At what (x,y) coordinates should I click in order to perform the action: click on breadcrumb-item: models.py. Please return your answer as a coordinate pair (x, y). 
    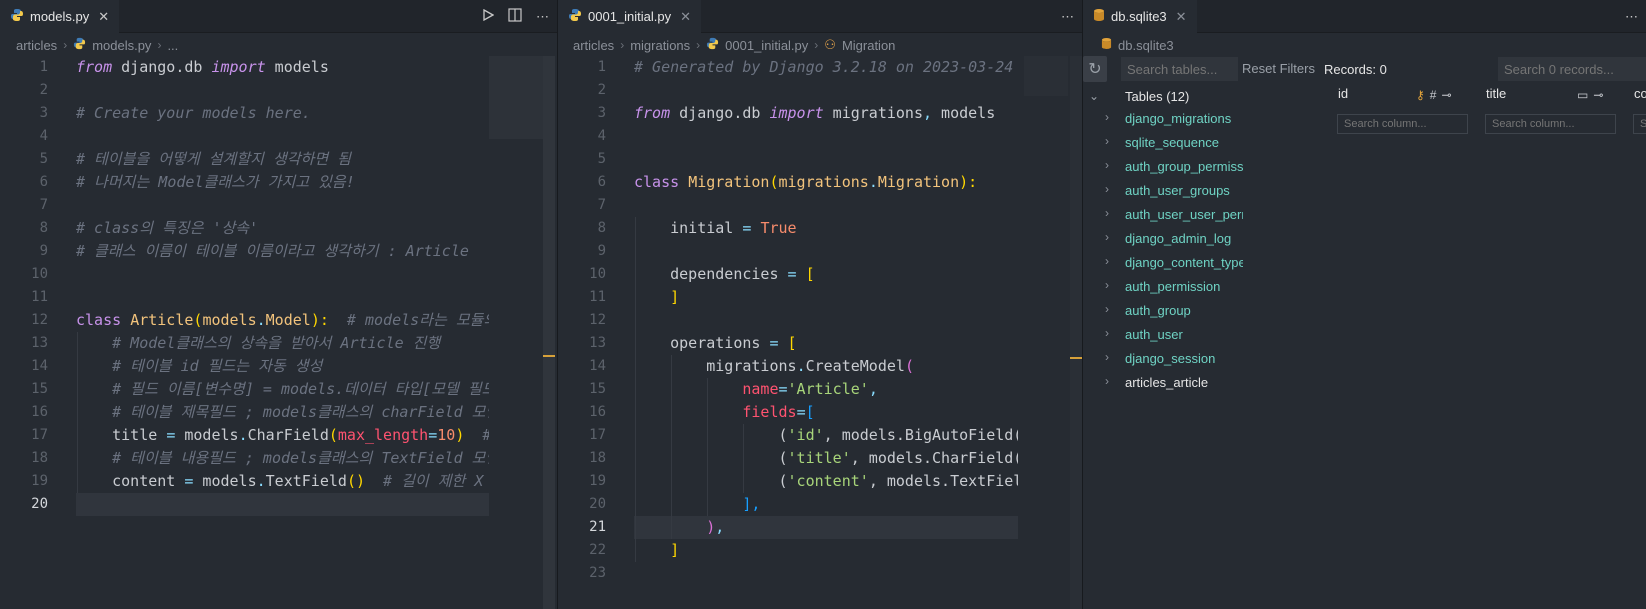
    Looking at the image, I should click on (121, 45).